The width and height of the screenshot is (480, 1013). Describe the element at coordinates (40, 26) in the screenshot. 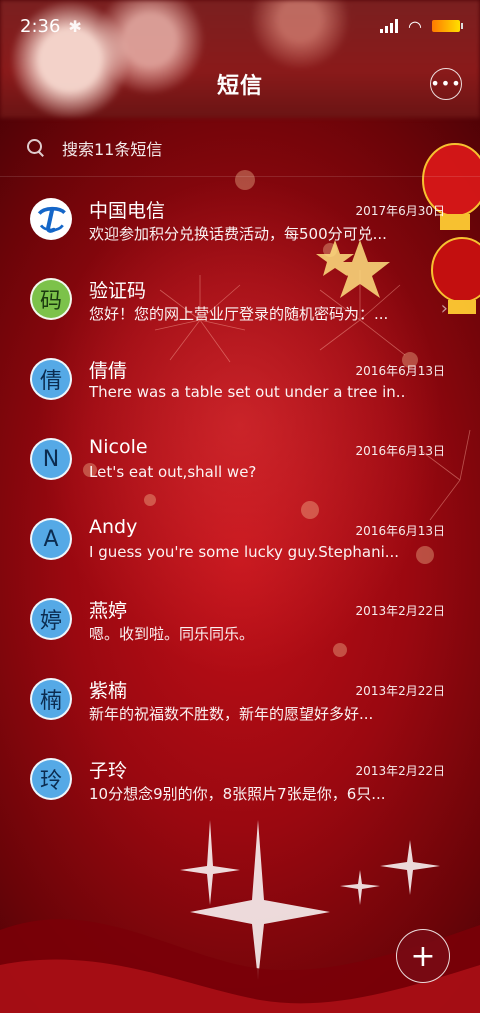

I see `status-time: 2:36` at that location.